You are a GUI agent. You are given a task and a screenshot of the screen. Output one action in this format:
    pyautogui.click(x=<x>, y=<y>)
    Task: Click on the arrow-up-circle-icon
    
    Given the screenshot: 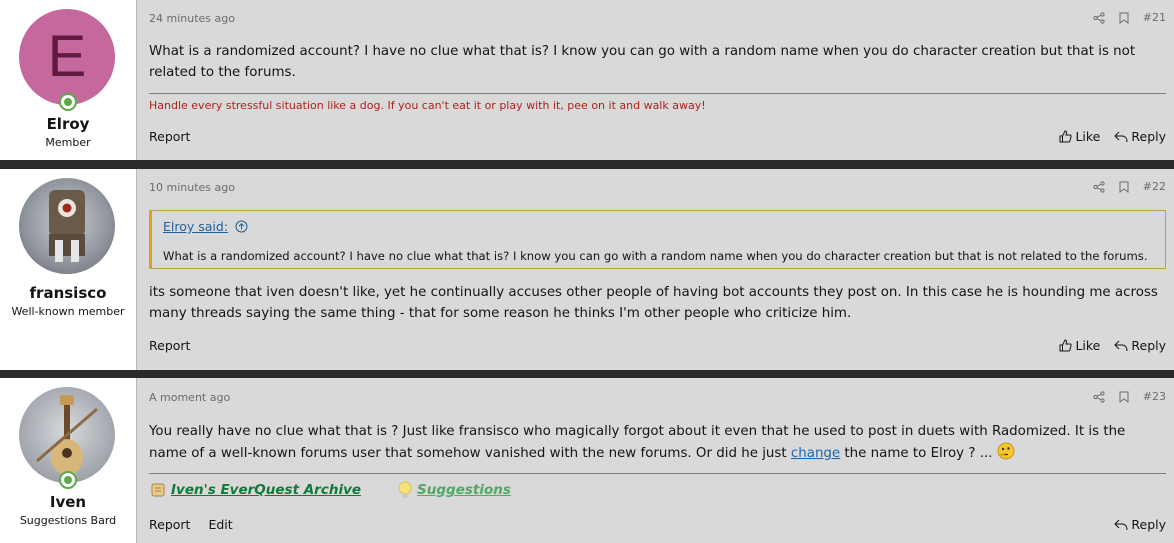 What is the action you would take?
    pyautogui.click(x=241, y=226)
    